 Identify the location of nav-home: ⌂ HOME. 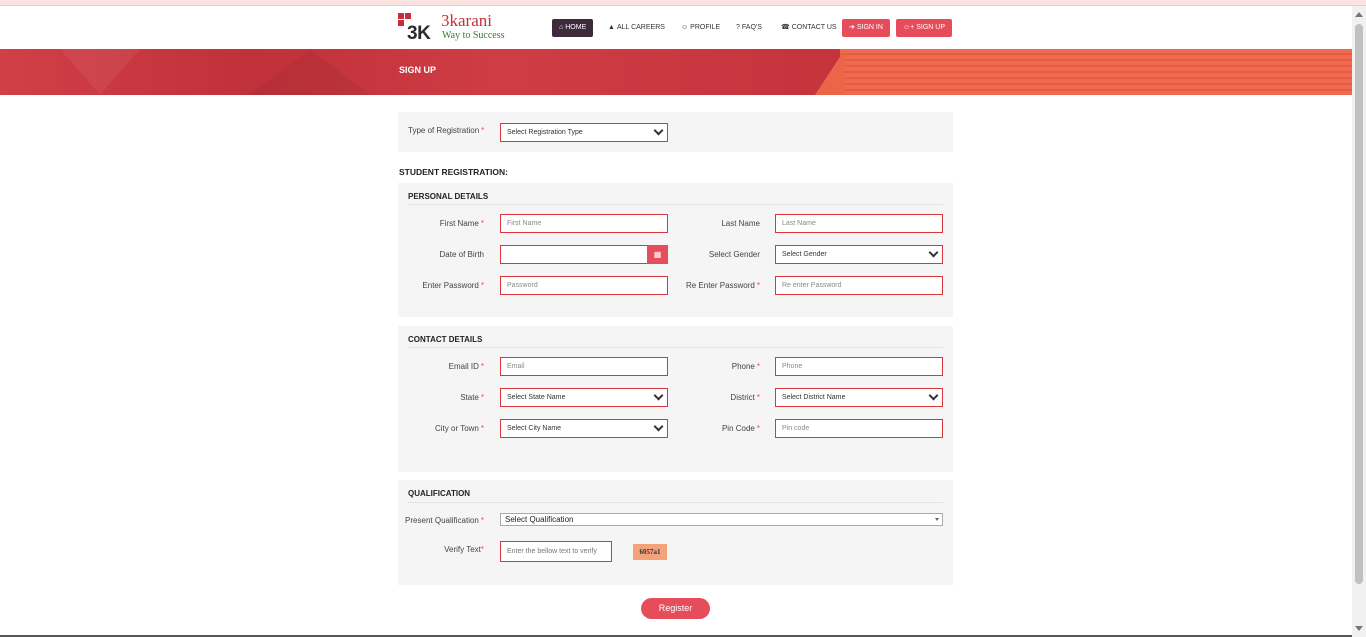
(573, 28).